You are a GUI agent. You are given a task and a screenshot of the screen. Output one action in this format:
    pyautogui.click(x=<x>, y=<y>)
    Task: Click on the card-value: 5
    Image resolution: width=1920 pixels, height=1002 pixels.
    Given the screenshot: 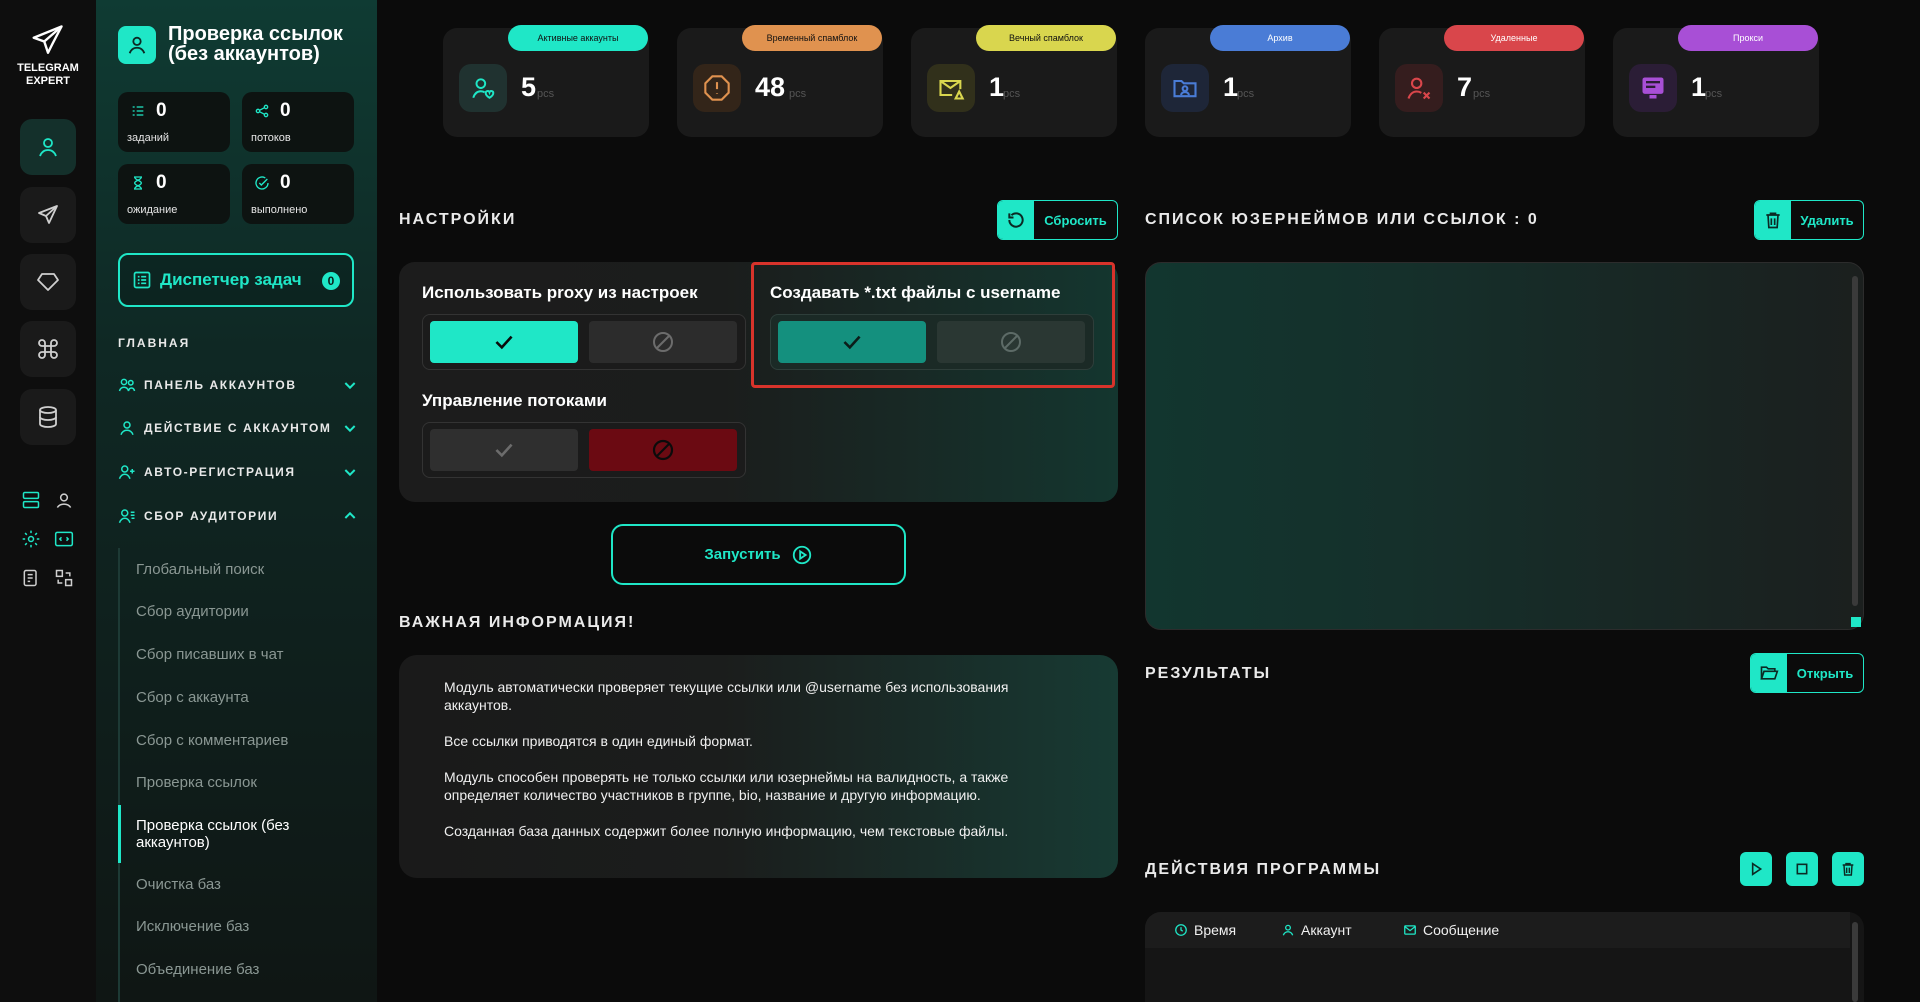 What is the action you would take?
    pyautogui.click(x=529, y=87)
    